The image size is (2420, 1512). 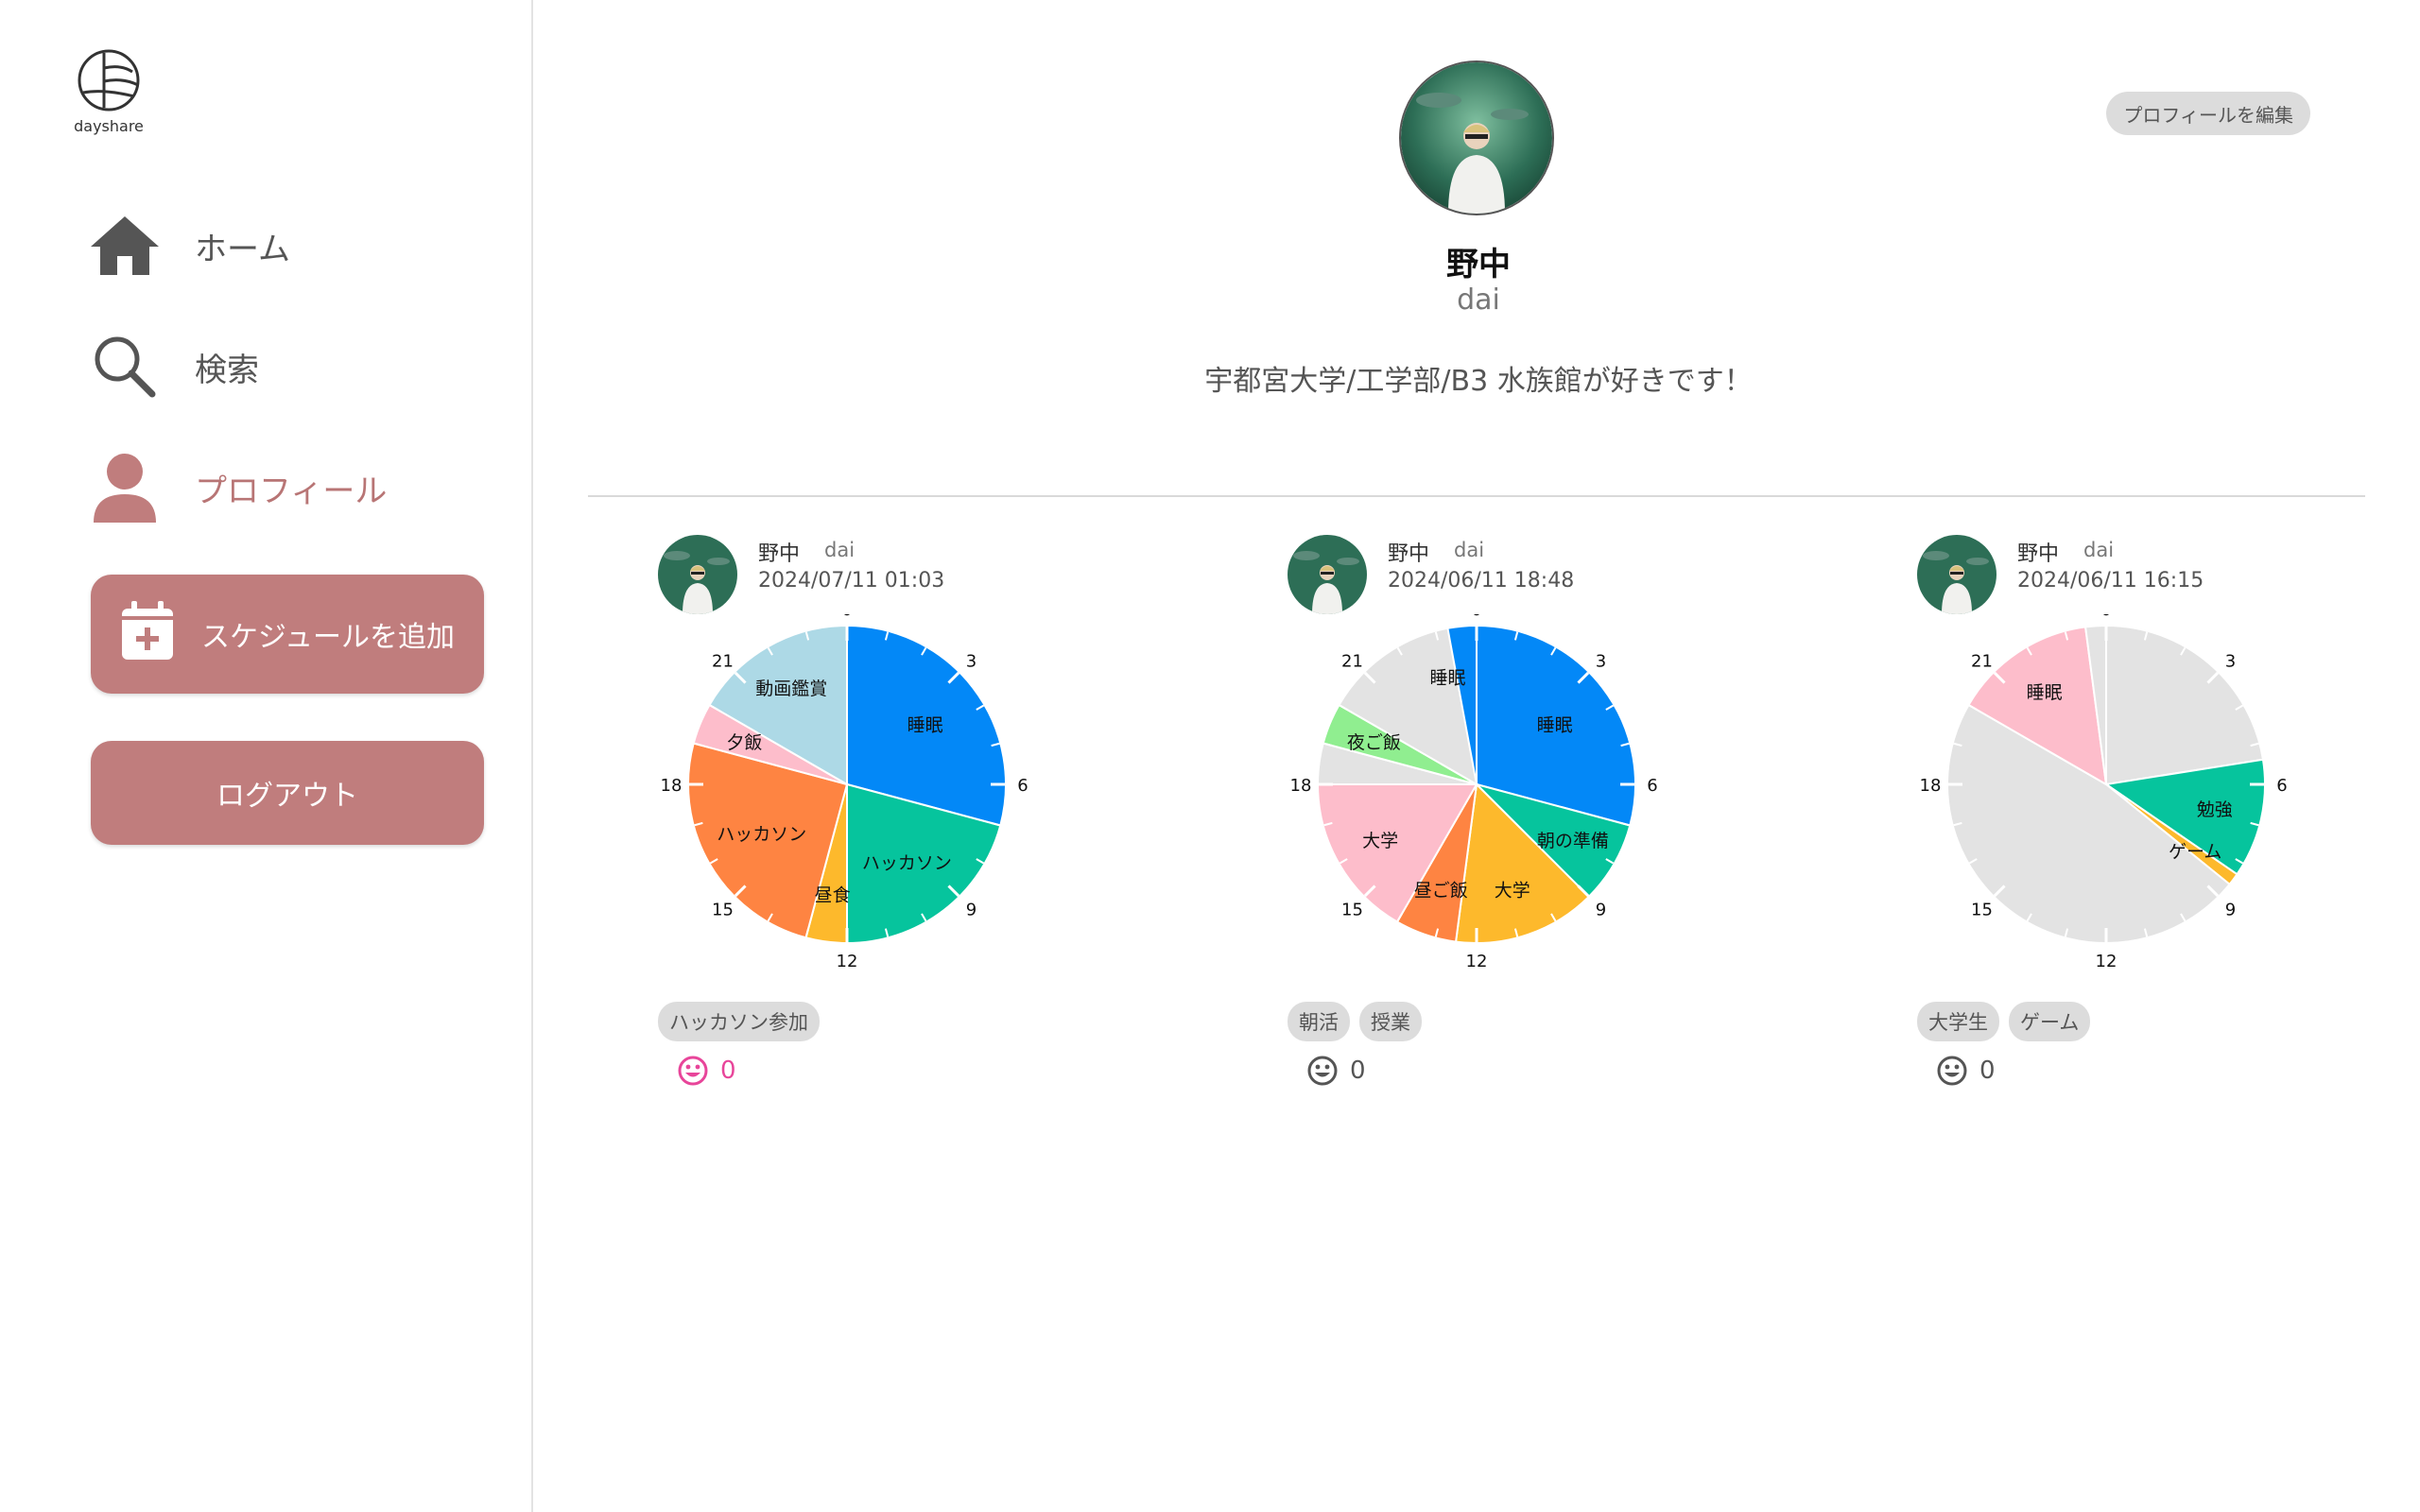 I want to click on profile-avatar, so click(x=1476, y=137).